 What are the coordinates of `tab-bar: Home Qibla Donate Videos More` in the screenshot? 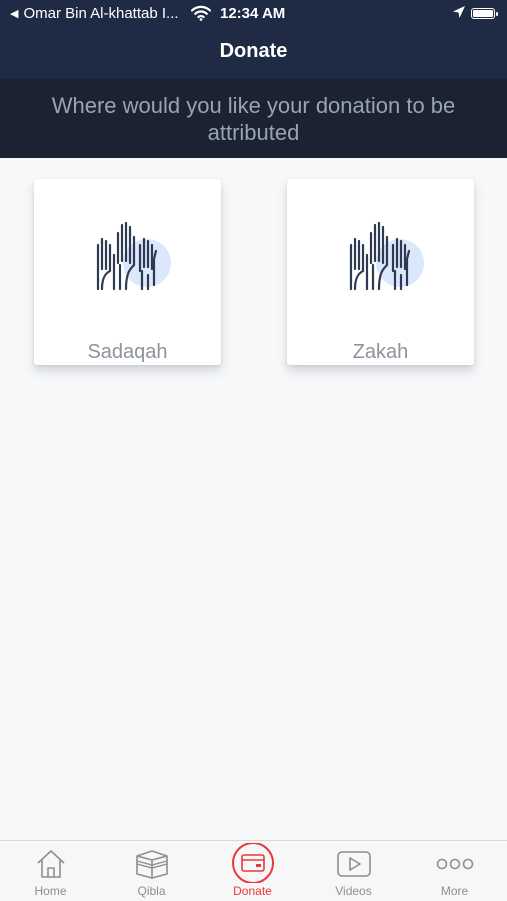 It's located at (253, 870).